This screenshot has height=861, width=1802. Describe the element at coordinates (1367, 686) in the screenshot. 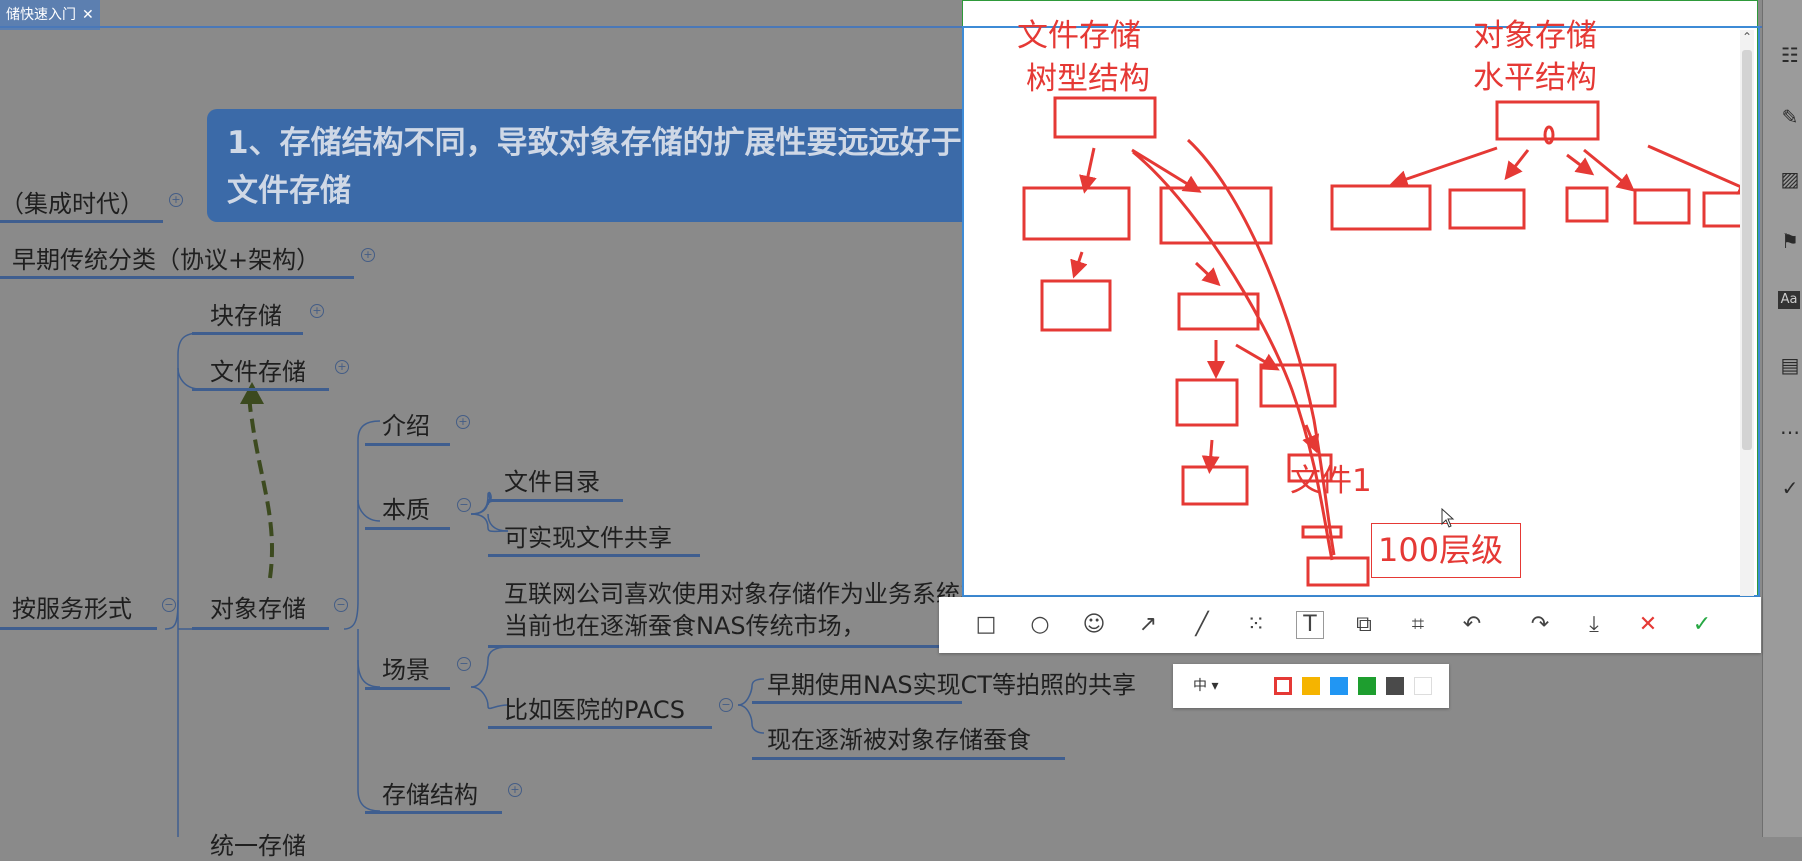

I see `color-swatch-green` at that location.